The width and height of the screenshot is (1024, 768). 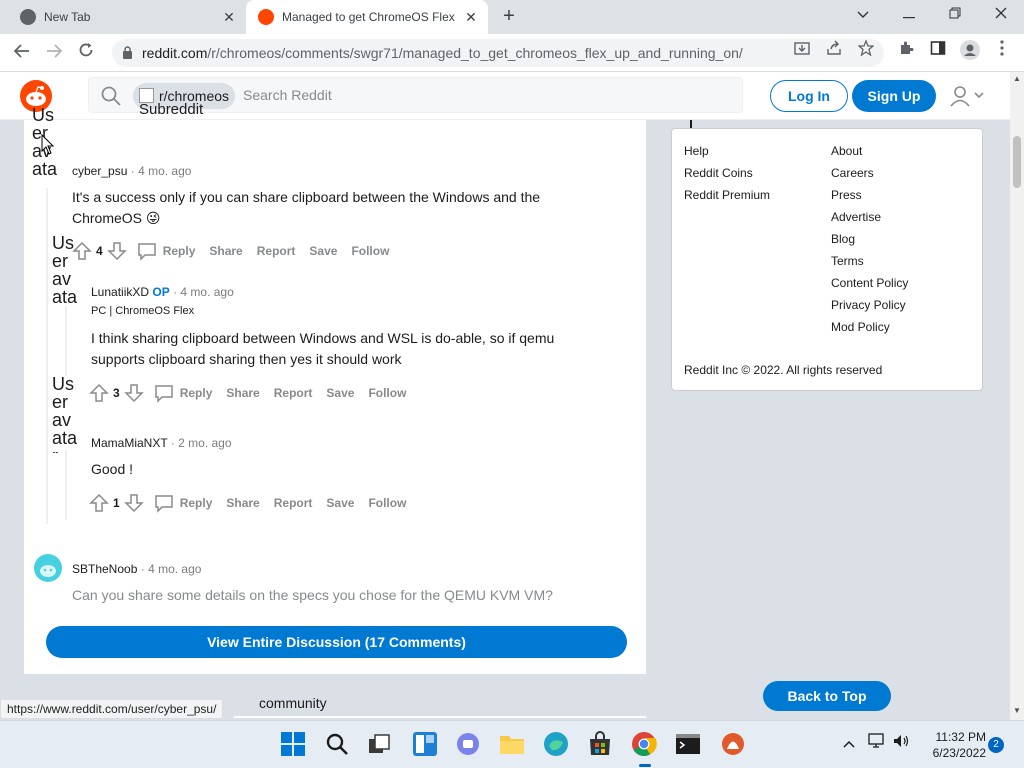 What do you see at coordinates (718, 173) in the screenshot?
I see `link-reddit-coins: Reddit Coins` at bounding box center [718, 173].